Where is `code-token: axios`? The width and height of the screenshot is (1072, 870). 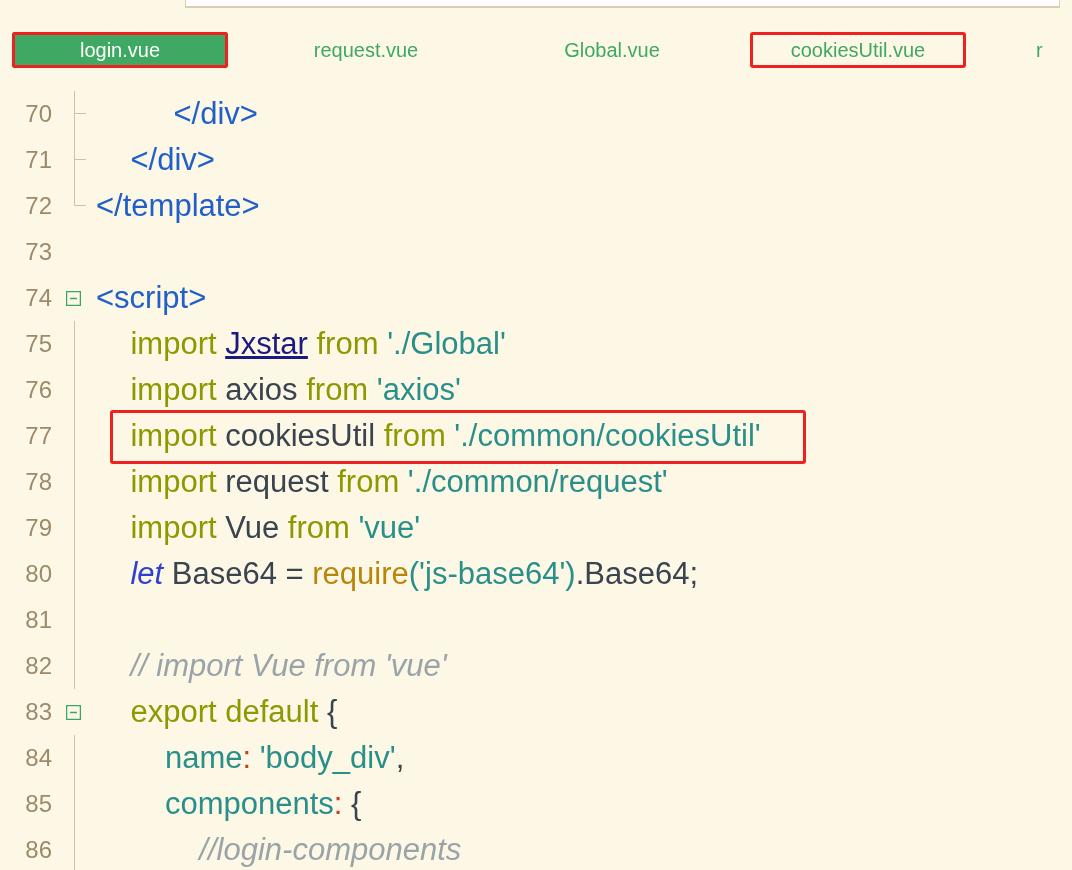 code-token: axios is located at coordinates (261, 390).